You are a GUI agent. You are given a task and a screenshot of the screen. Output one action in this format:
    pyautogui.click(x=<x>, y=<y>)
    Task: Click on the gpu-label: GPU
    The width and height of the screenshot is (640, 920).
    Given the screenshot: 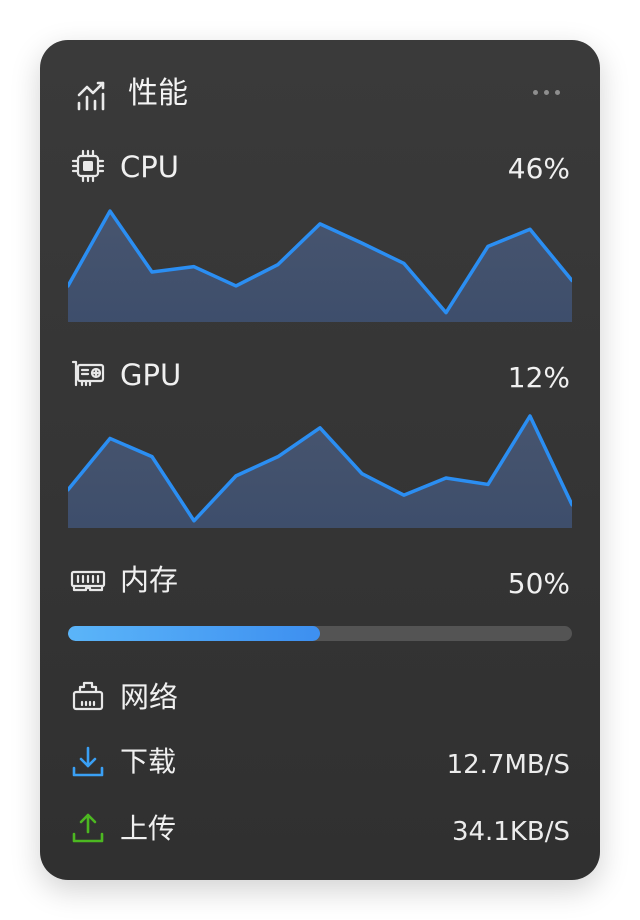 What is the action you would take?
    pyautogui.click(x=151, y=375)
    